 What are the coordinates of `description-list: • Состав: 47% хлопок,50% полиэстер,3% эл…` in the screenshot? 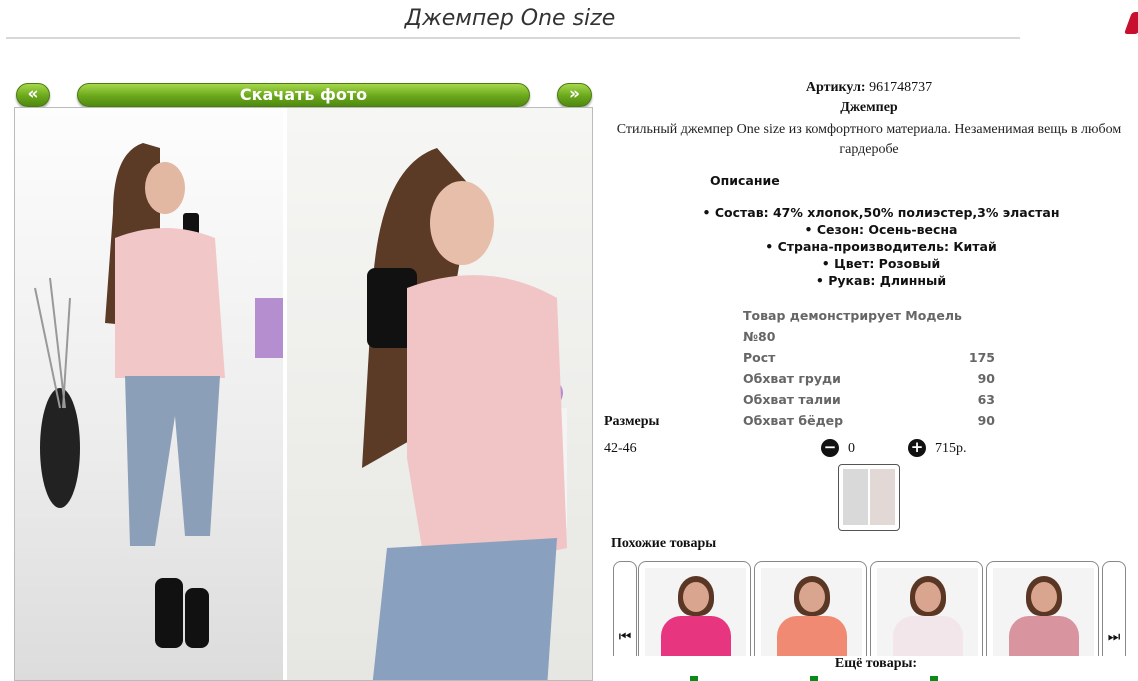 It's located at (869, 246).